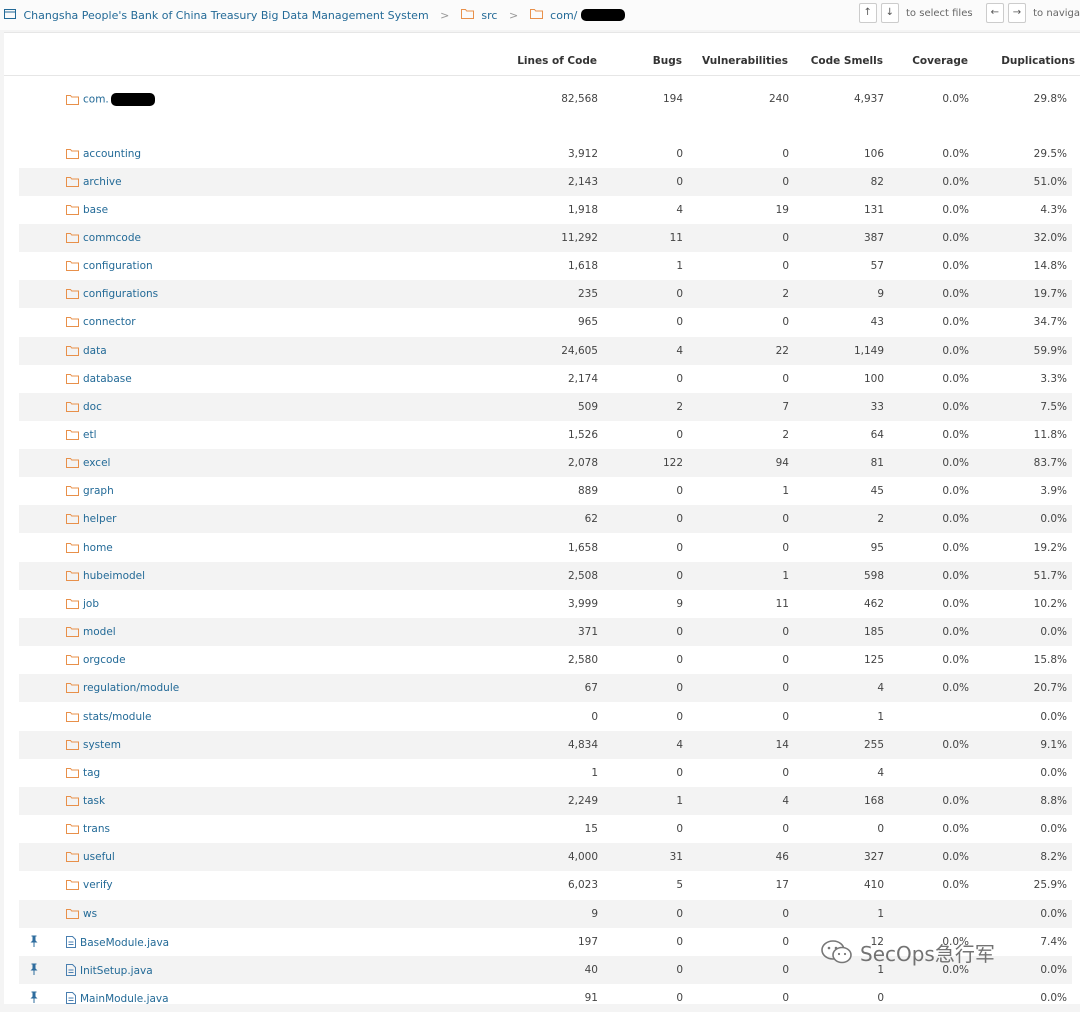 The image size is (1080, 1012). Describe the element at coordinates (969, 13) in the screenshot. I see `keyboard-hints: ↑ ↓ to select files ← → to naviga` at that location.